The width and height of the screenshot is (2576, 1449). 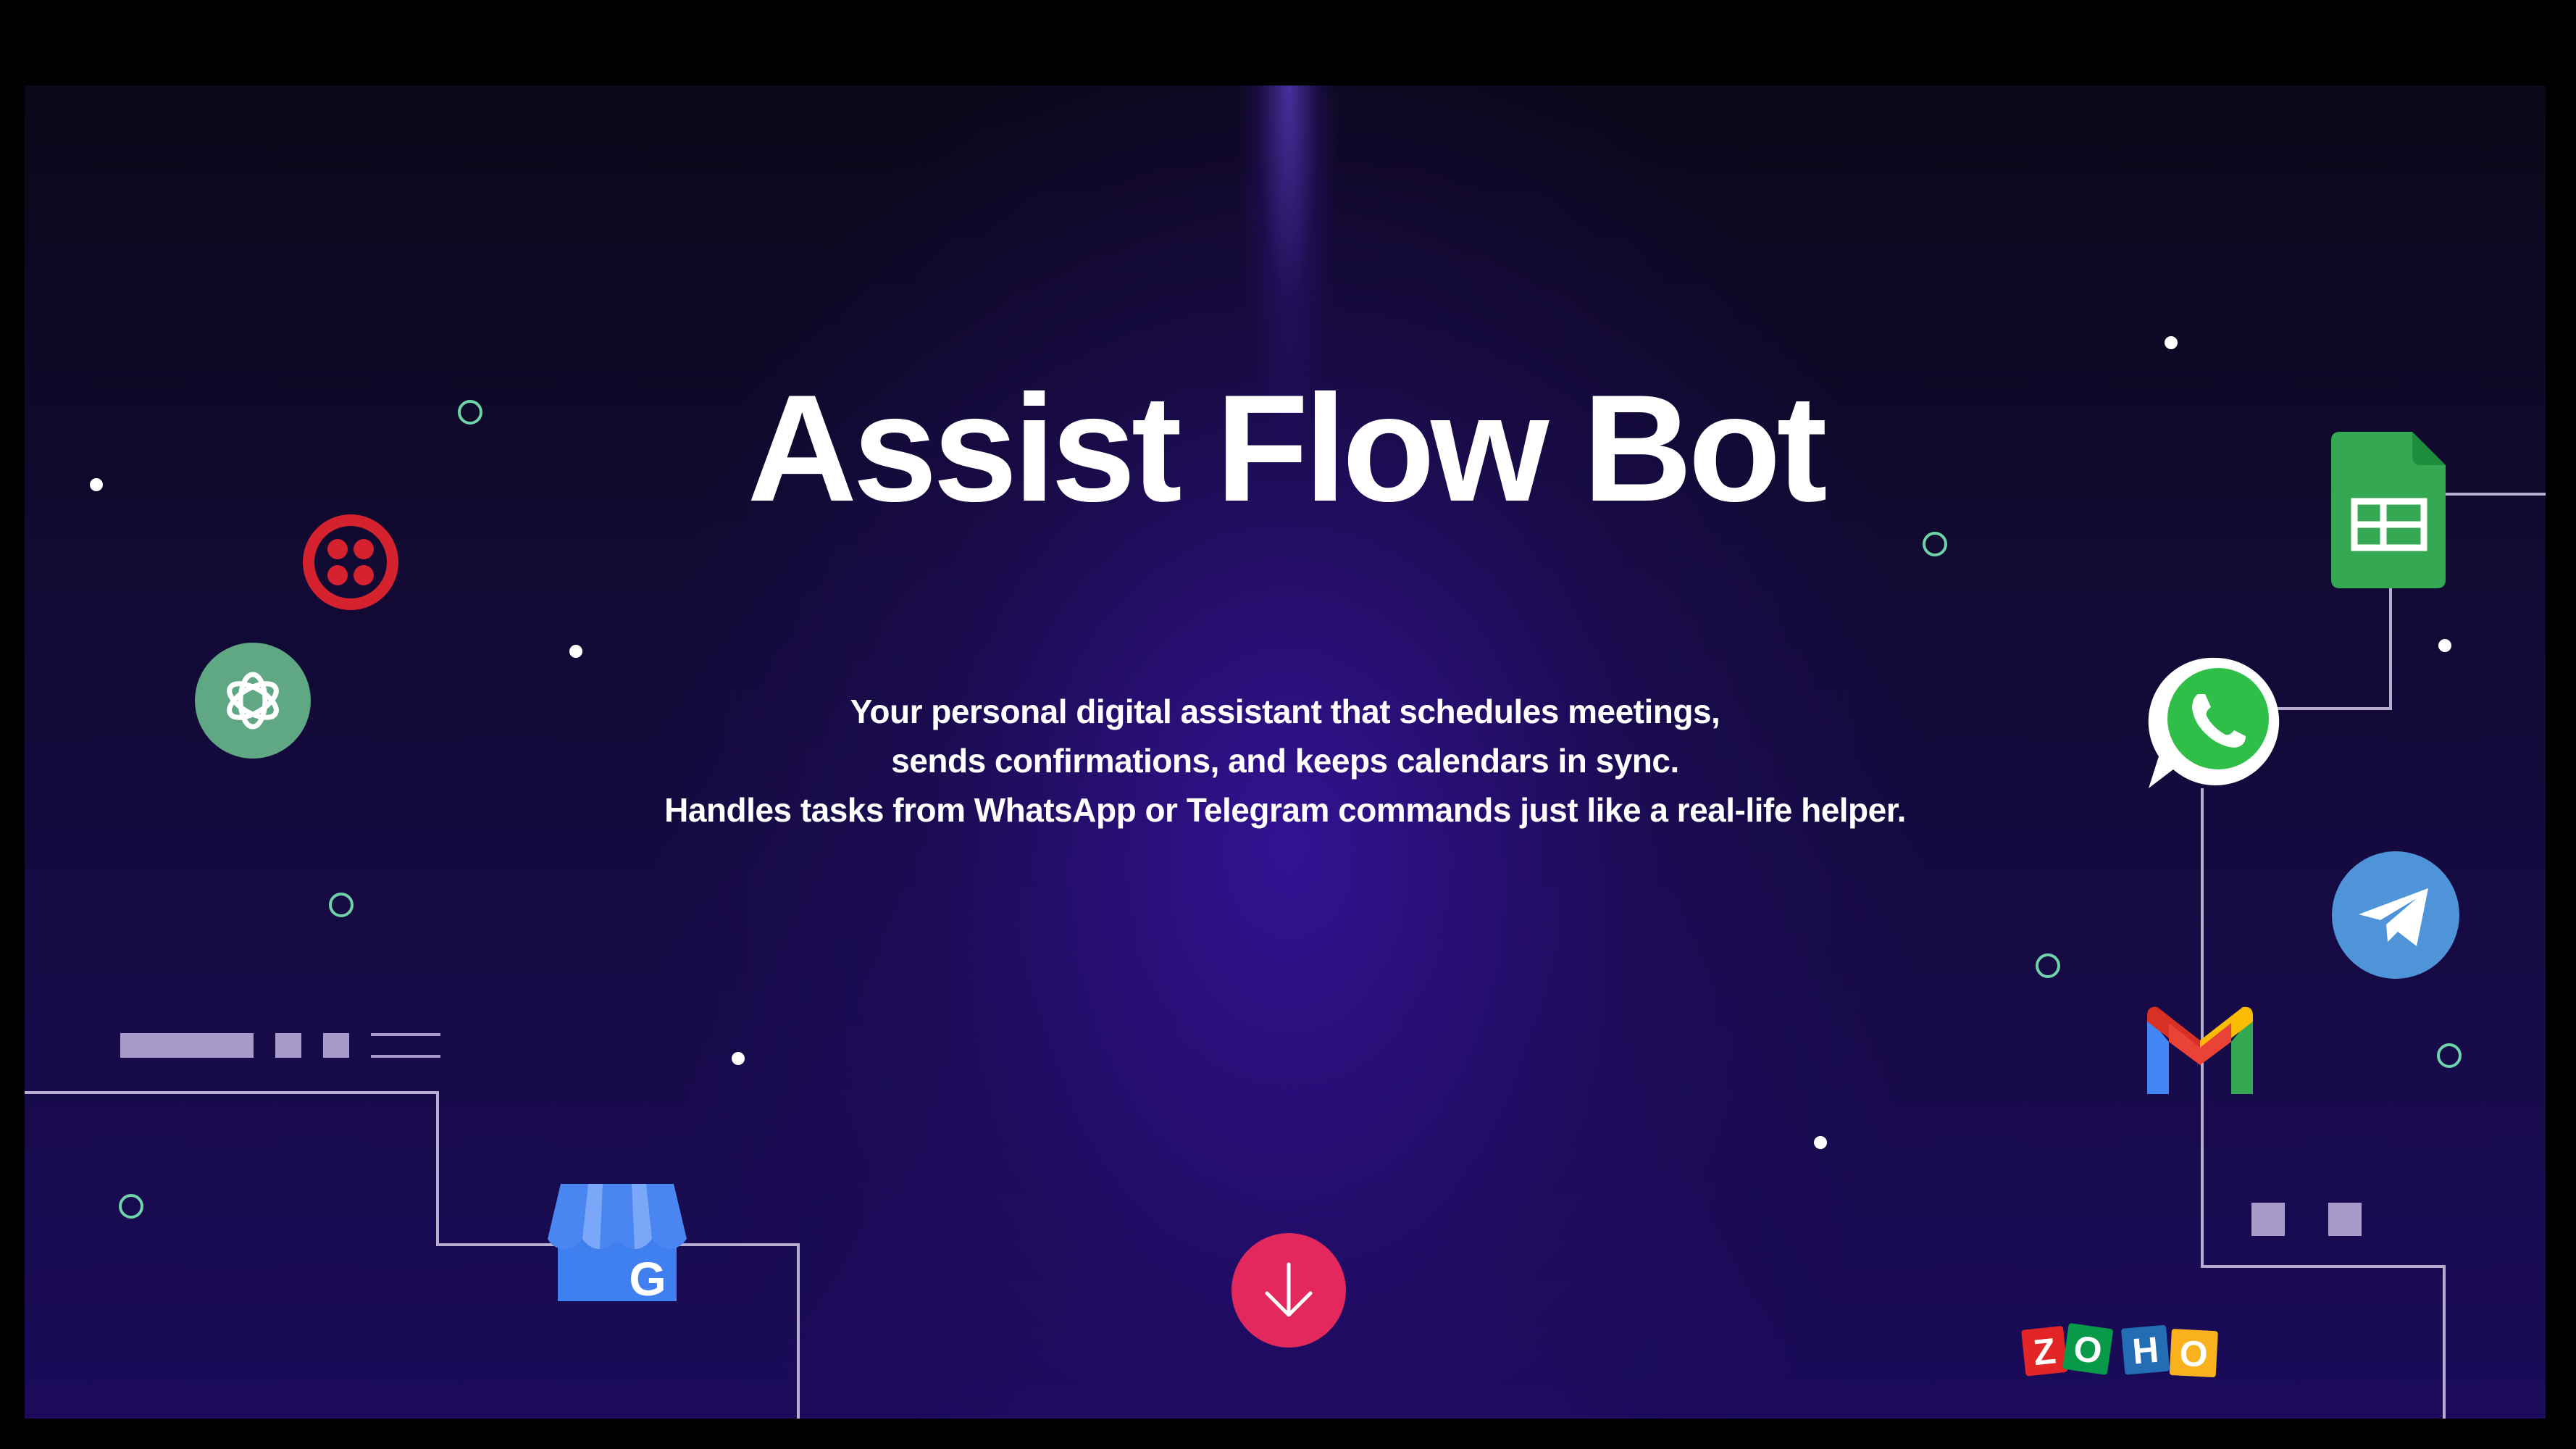 I want to click on openai-icon, so click(x=253, y=701).